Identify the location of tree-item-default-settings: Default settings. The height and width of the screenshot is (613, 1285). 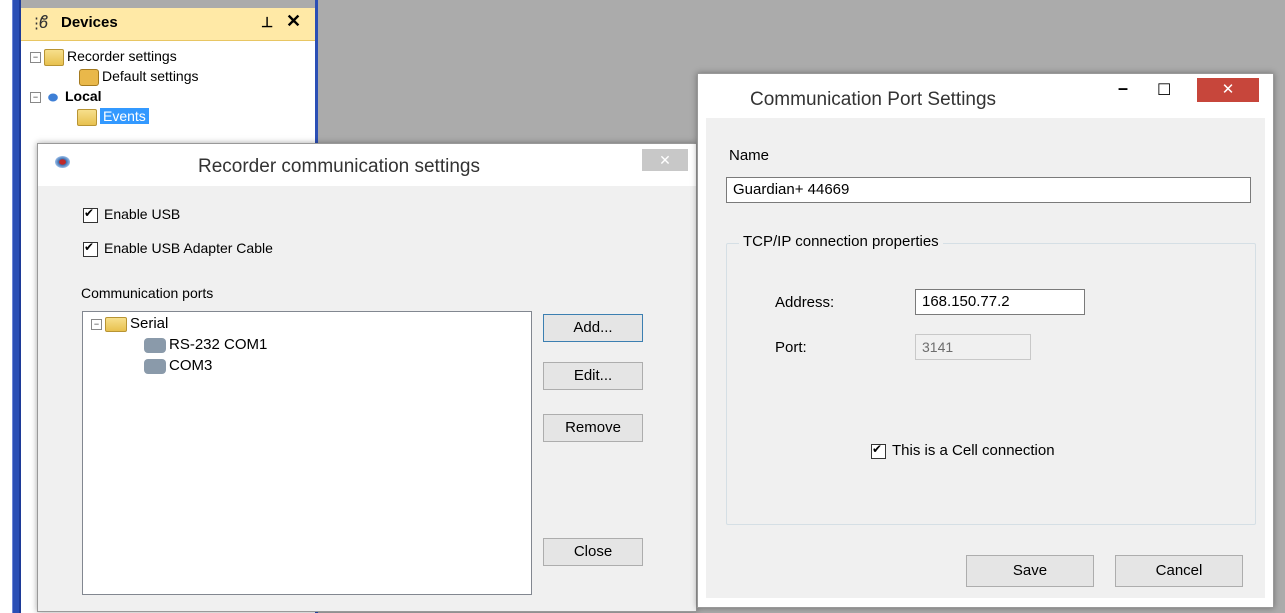
(114, 76).